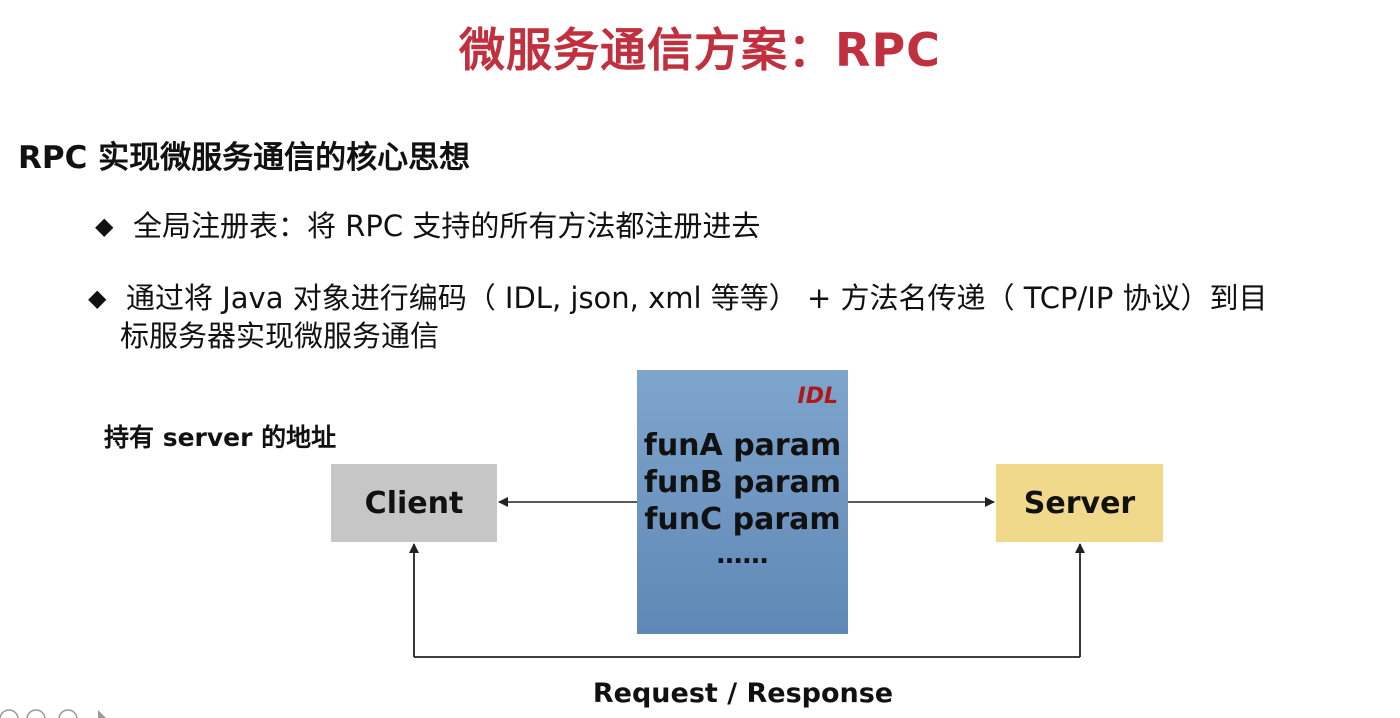 This screenshot has height=718, width=1400. Describe the element at coordinates (36, 713) in the screenshot. I see `slide-menu-icon` at that location.